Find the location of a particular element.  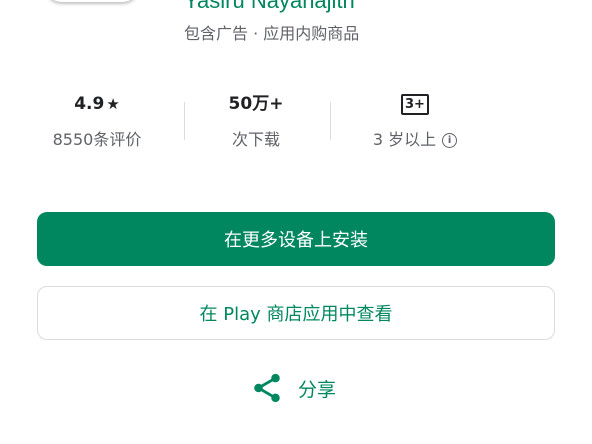

rating-value-line: 4.9 ★ is located at coordinates (97, 104).